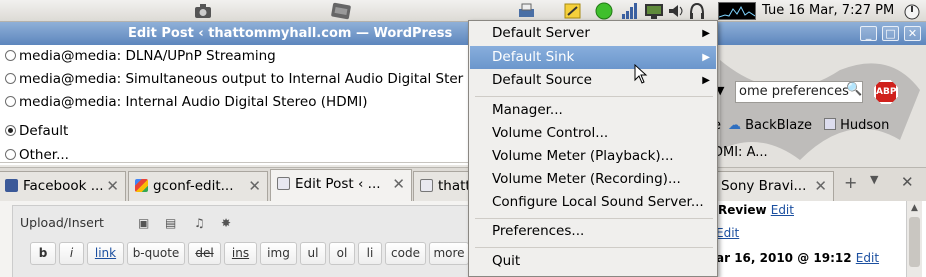 The width and height of the screenshot is (926, 277). I want to click on volume-icon, so click(677, 11).